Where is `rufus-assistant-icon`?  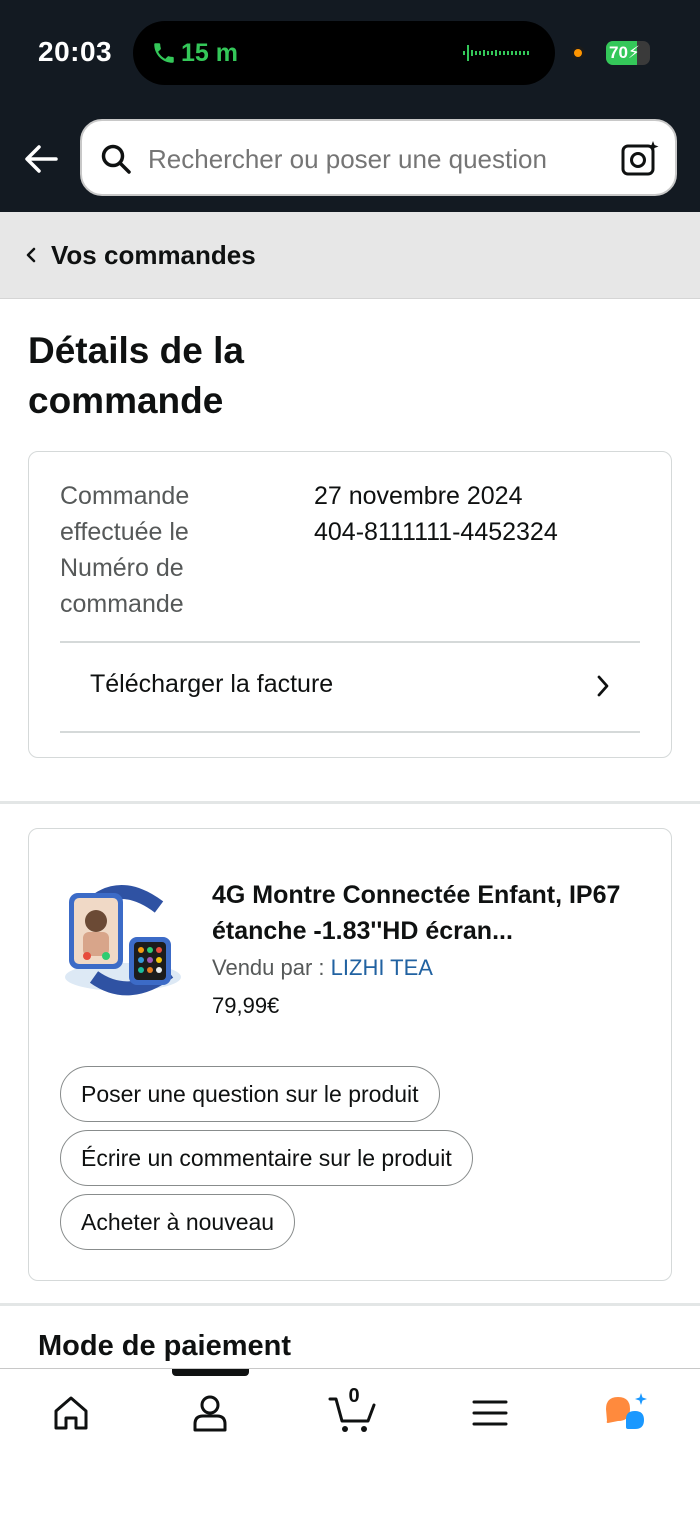
rufus-assistant-icon is located at coordinates (627, 1413).